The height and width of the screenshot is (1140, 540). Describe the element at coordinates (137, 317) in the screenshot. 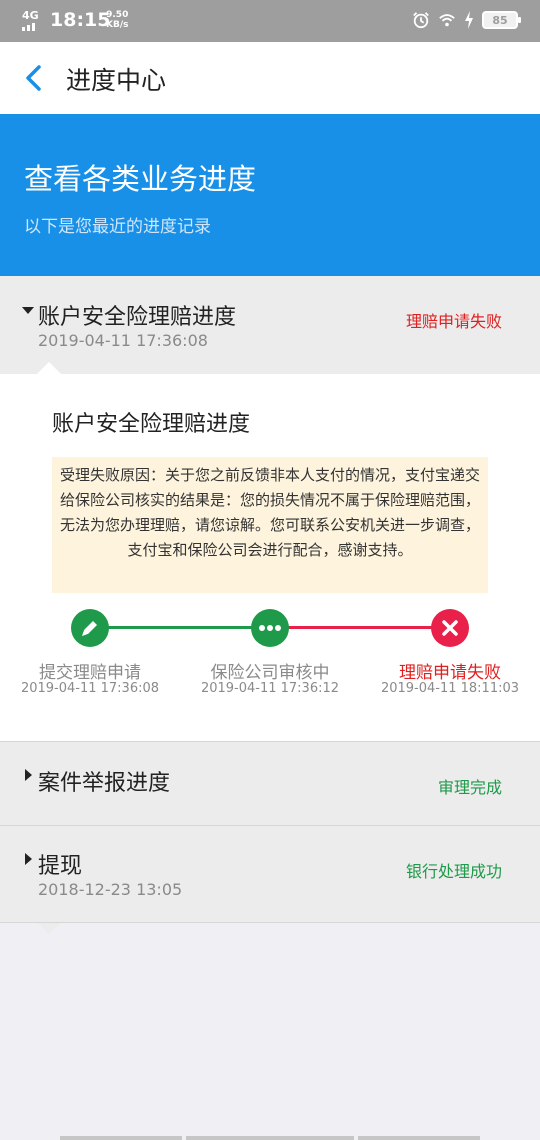

I see `record-title: 账户安全险理赔进度` at that location.